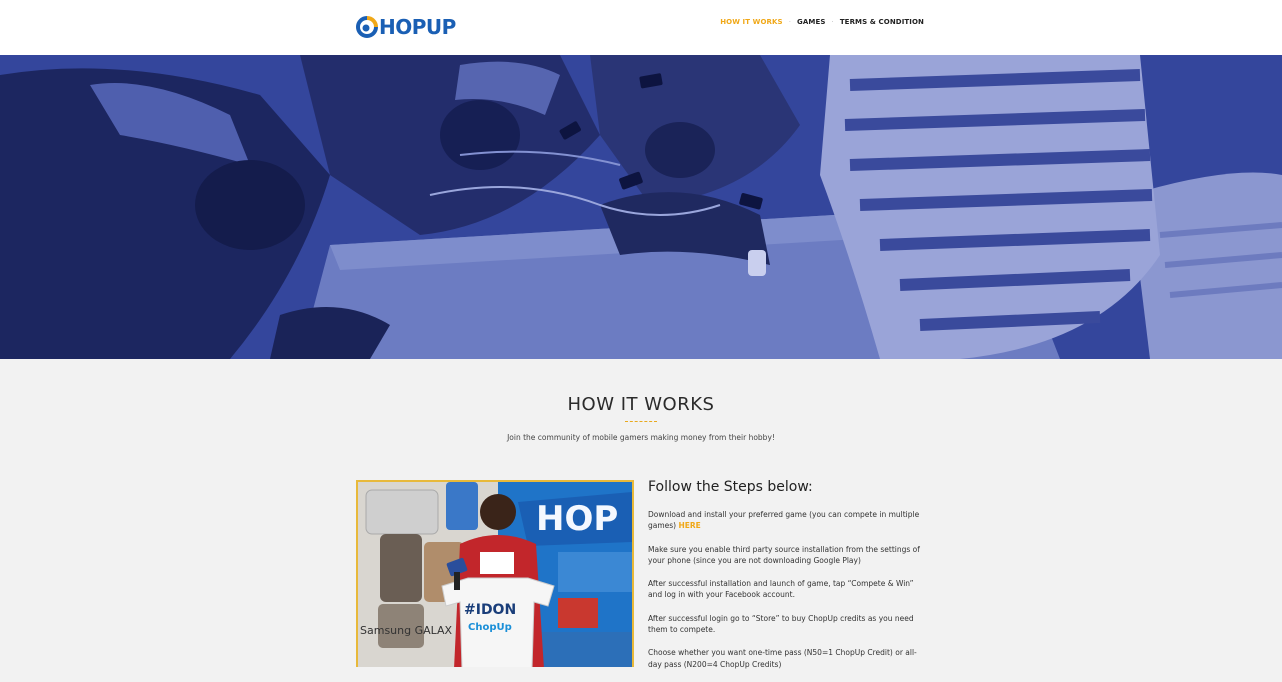  I want to click on nav-terms: TERMS & CONDITION, so click(882, 22).